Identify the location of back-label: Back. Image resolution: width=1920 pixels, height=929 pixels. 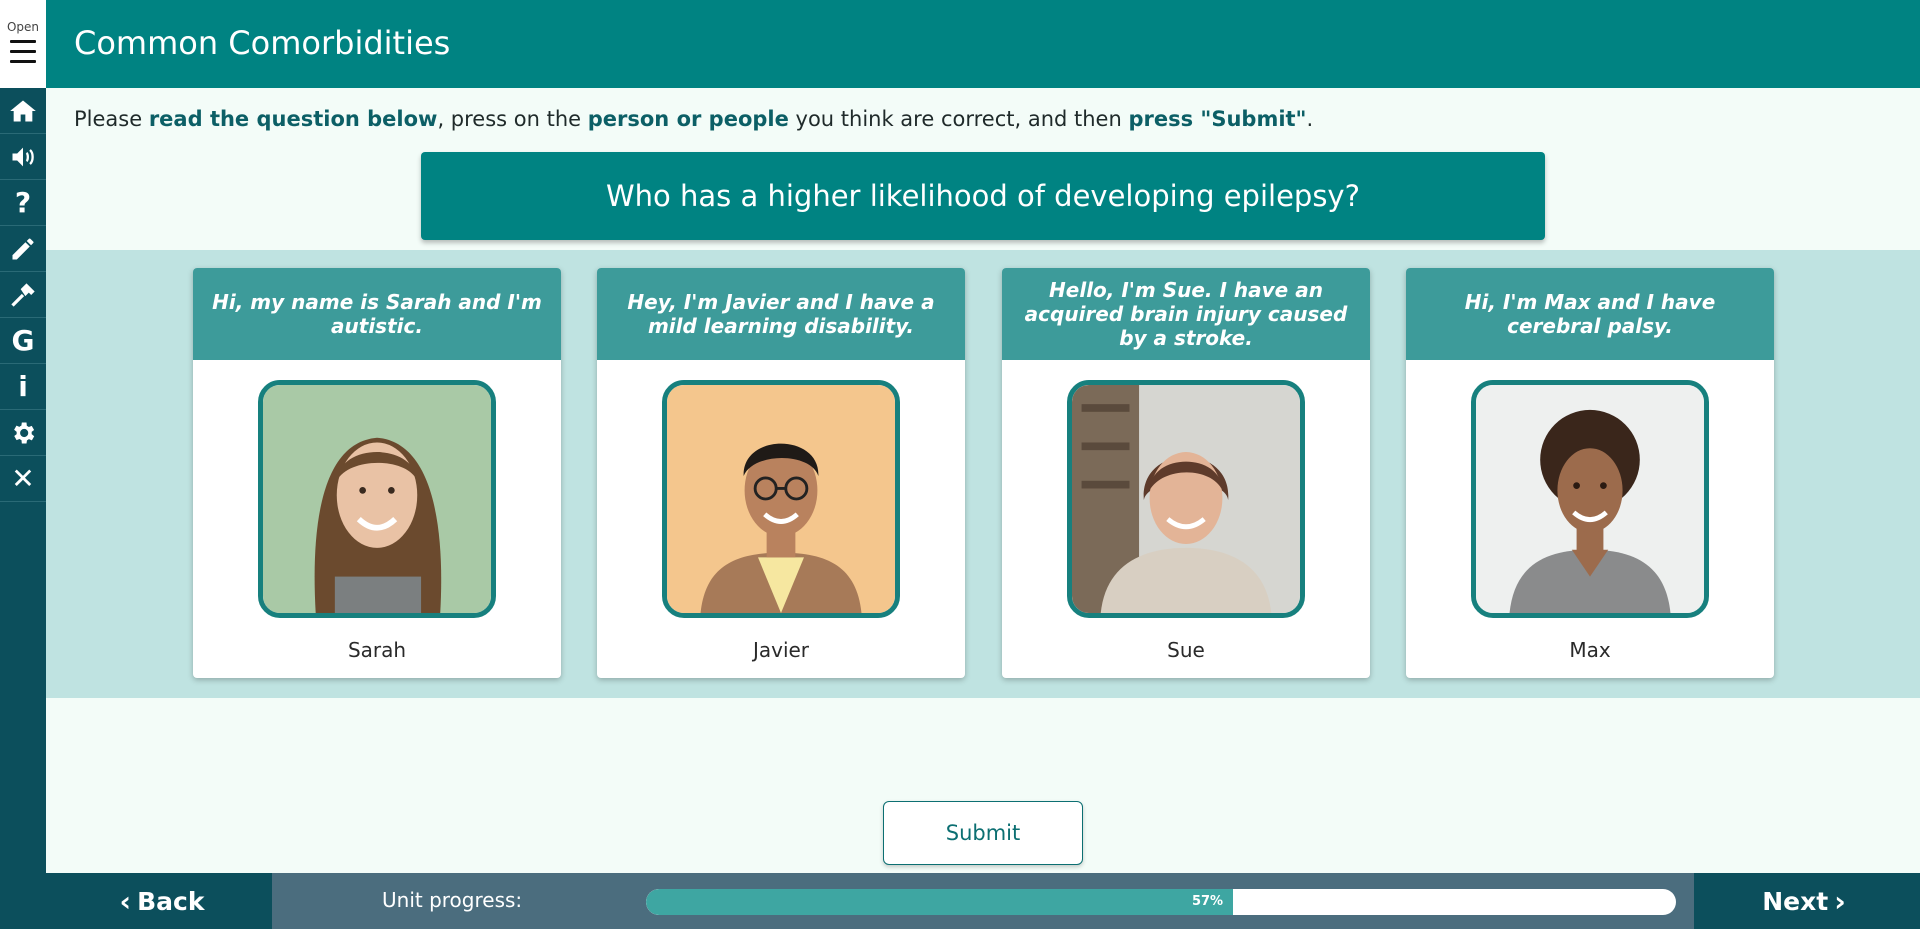
(171, 901).